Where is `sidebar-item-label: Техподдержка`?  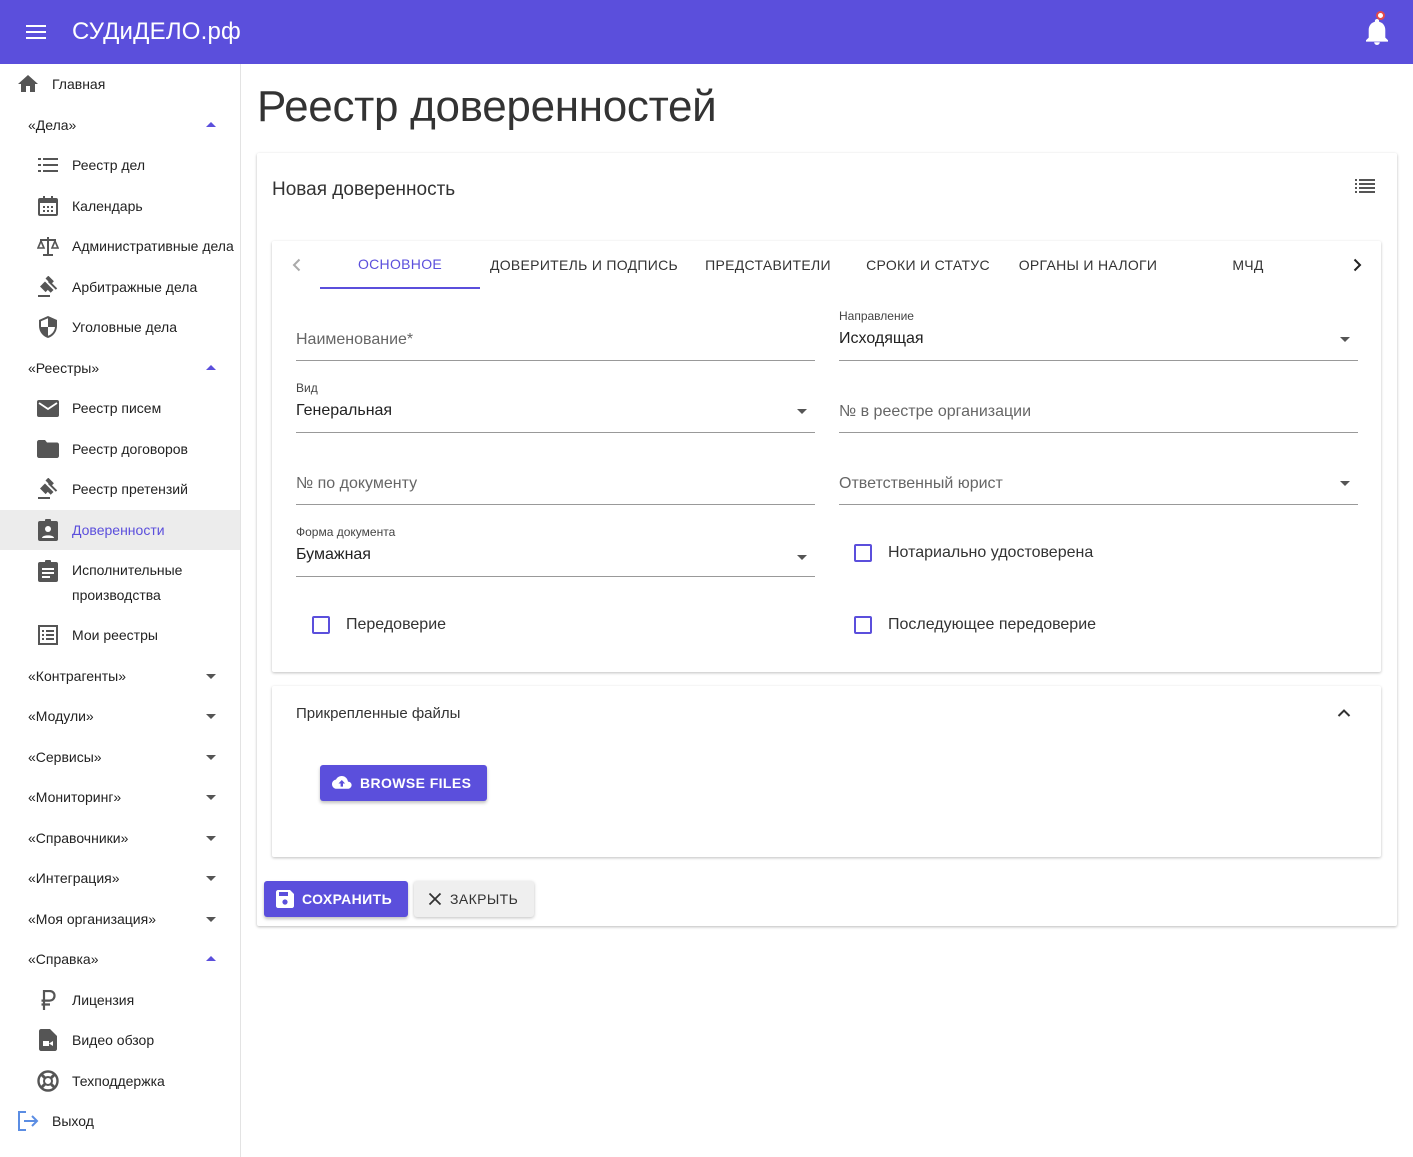 sidebar-item-label: Техподдержка is located at coordinates (118, 1081).